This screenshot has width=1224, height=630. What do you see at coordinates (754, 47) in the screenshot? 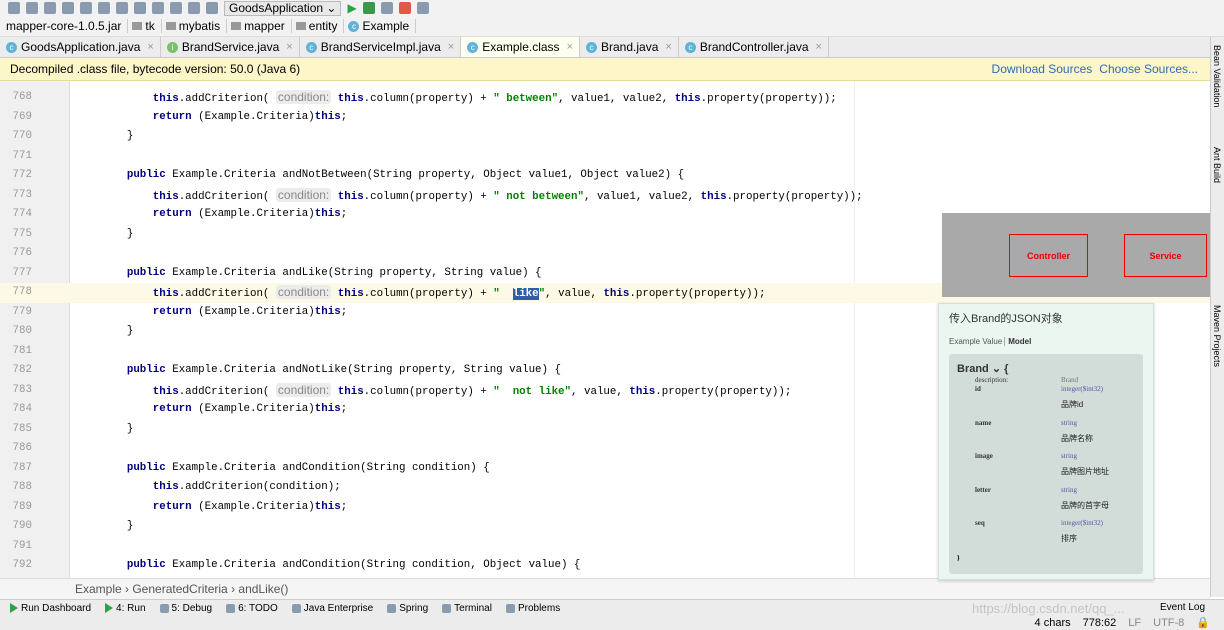
I see `tab-brandcontroller-java: c BrandController.java ×` at bounding box center [754, 47].